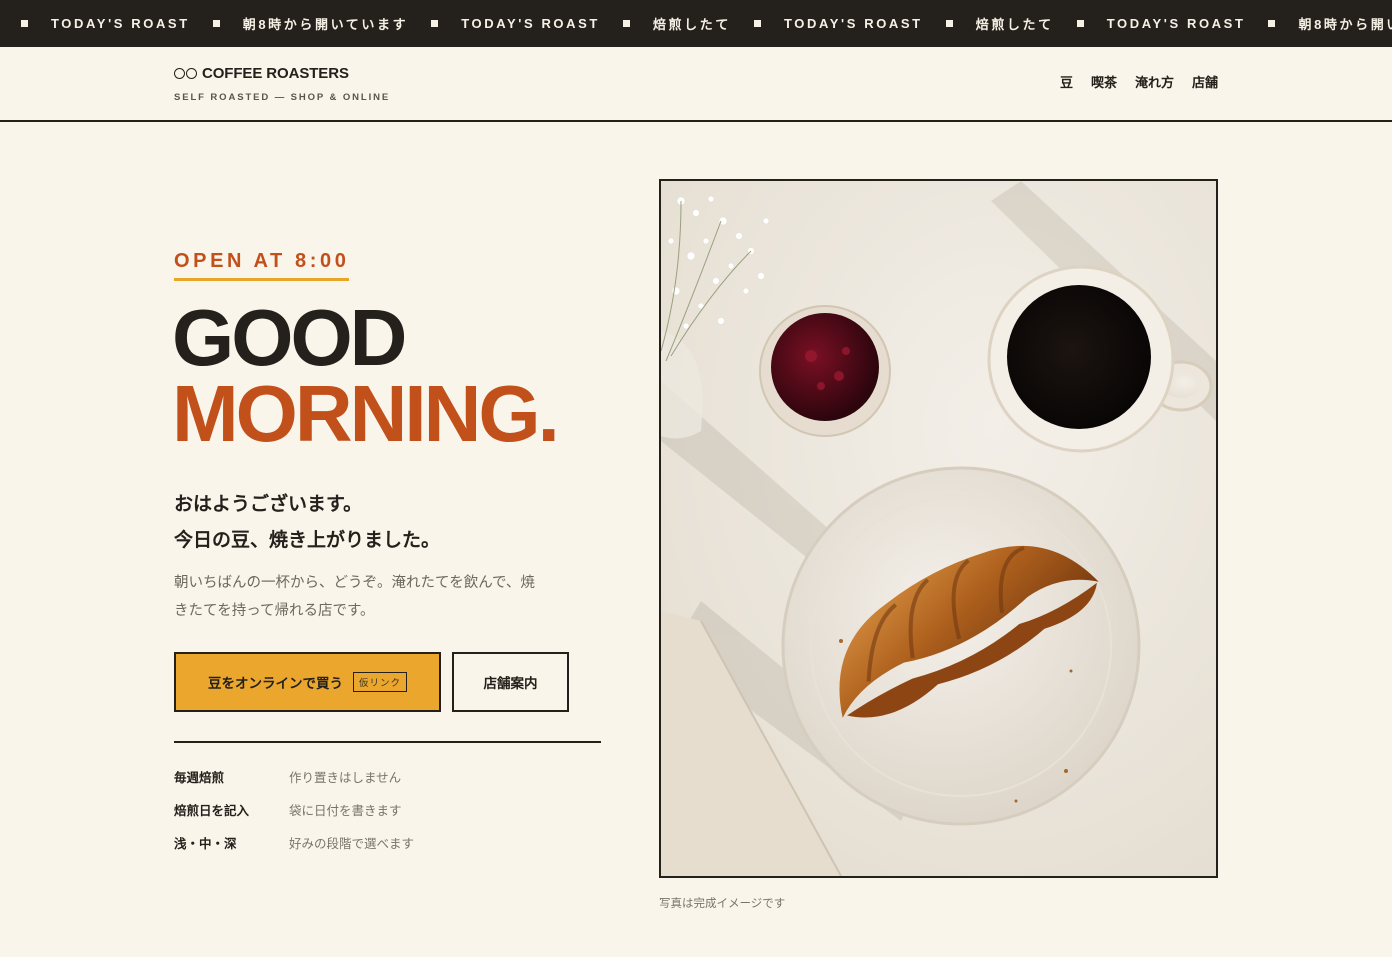  What do you see at coordinates (275, 684) in the screenshot?
I see `buy-beans-label: 豆をオンラインで買う` at bounding box center [275, 684].